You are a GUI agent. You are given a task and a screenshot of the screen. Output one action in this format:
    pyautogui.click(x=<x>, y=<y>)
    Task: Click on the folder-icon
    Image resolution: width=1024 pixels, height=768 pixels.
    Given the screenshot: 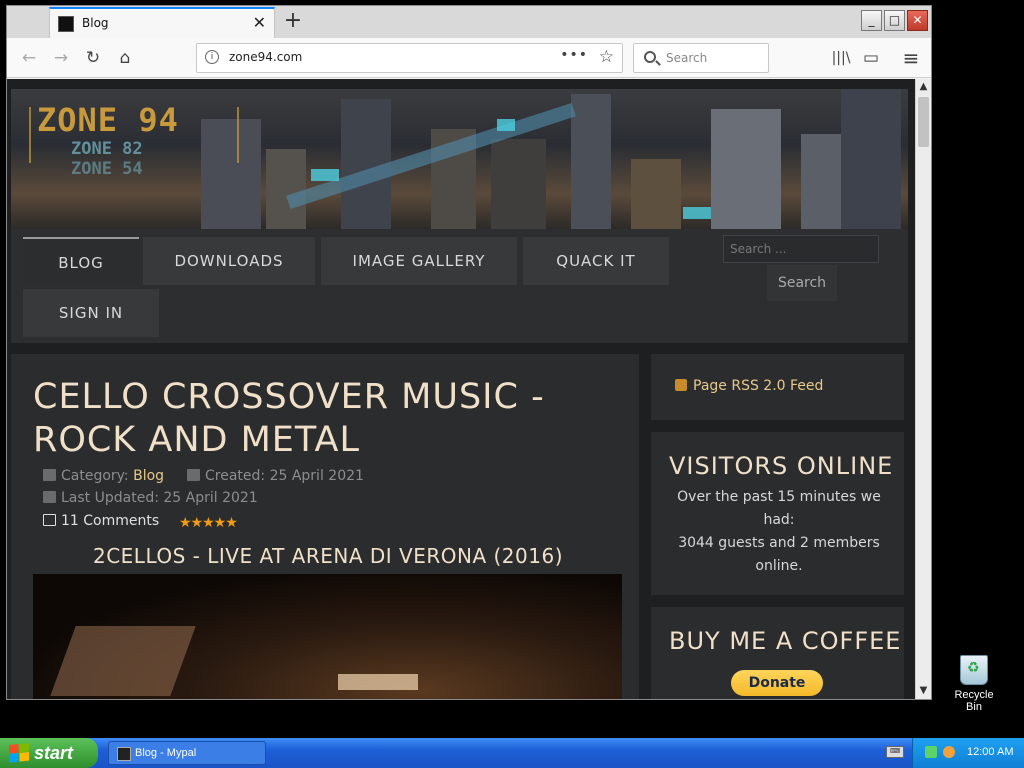 What is the action you would take?
    pyautogui.click(x=49, y=475)
    